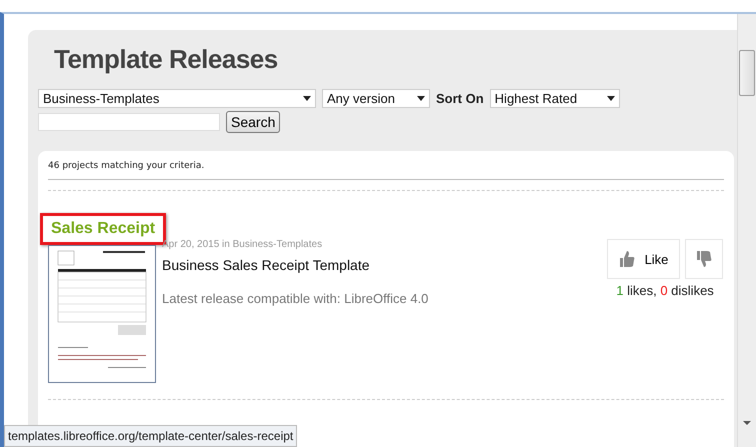 Image resolution: width=756 pixels, height=447 pixels. I want to click on search-button: Search, so click(253, 122).